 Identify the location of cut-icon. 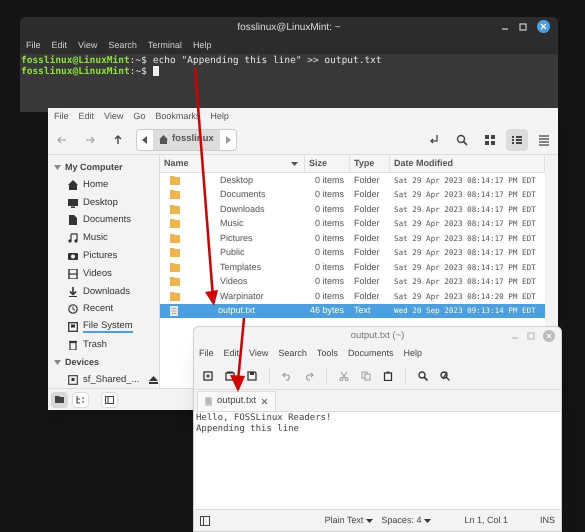
(344, 375).